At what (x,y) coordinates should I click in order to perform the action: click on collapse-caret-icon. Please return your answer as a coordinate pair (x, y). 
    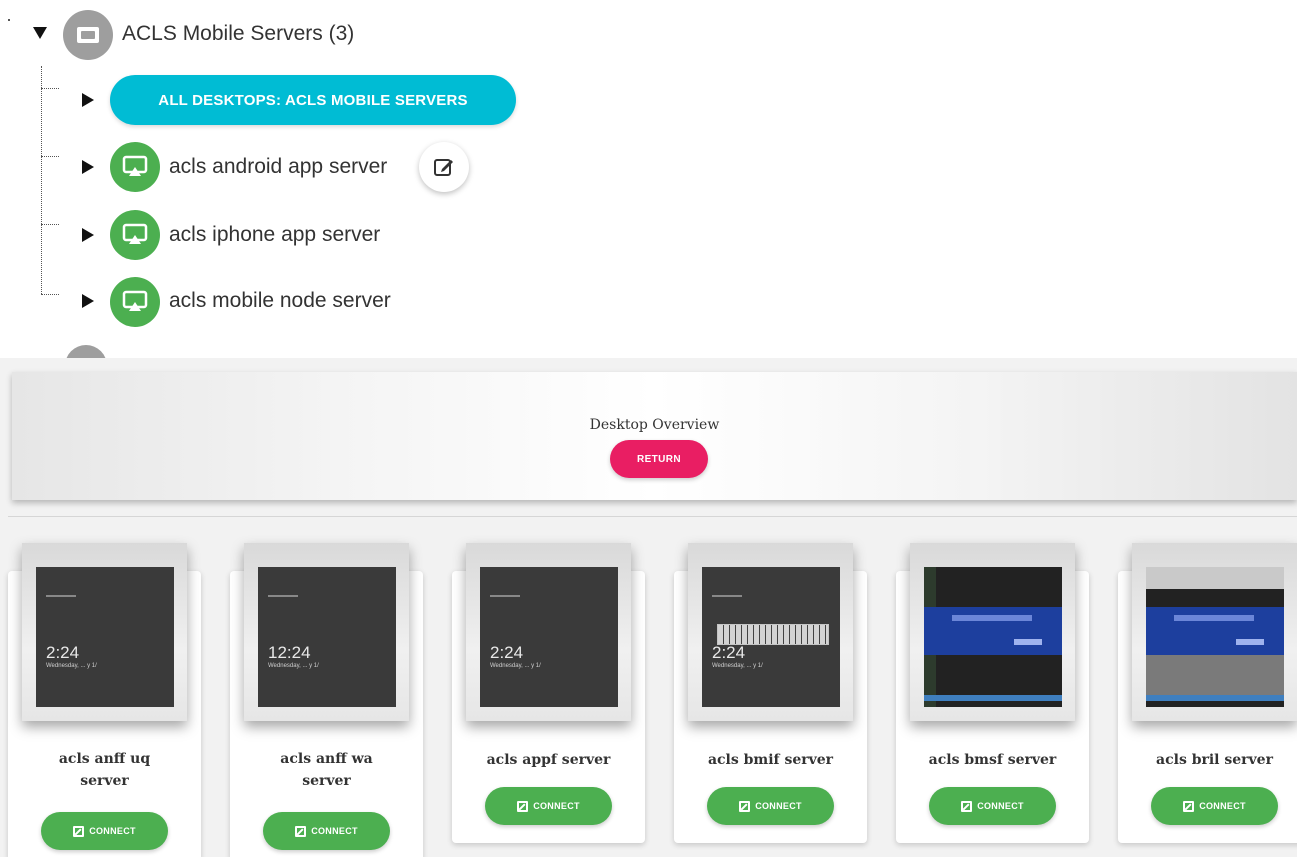
    Looking at the image, I should click on (40, 33).